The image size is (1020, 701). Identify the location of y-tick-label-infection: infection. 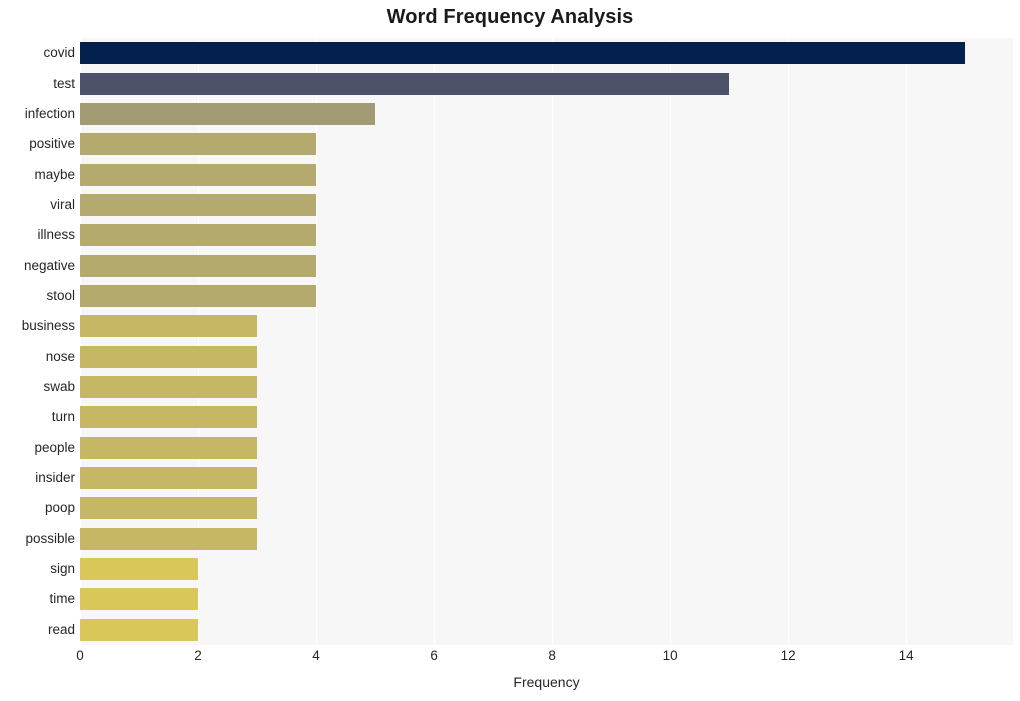
(49, 113).